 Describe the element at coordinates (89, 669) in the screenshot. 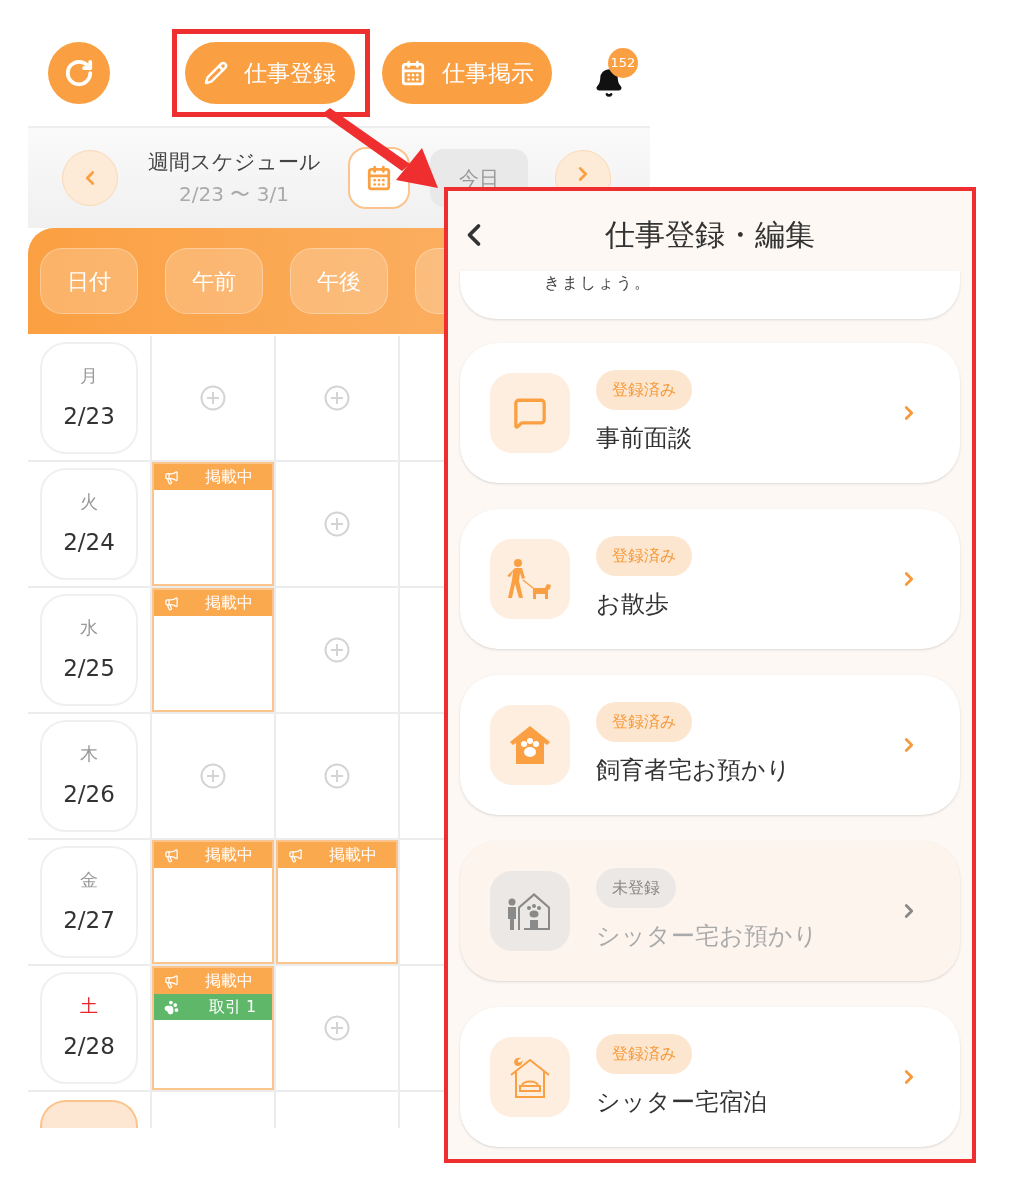

I see `date-label: 2/25` at that location.